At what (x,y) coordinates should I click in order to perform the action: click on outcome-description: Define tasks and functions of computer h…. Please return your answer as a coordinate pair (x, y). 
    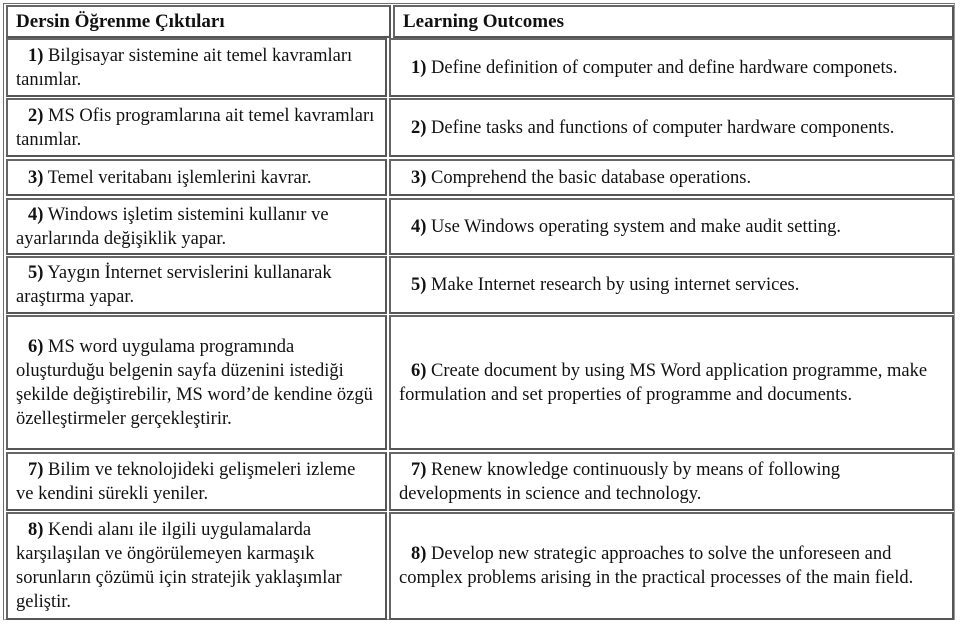
    Looking at the image, I should click on (660, 127).